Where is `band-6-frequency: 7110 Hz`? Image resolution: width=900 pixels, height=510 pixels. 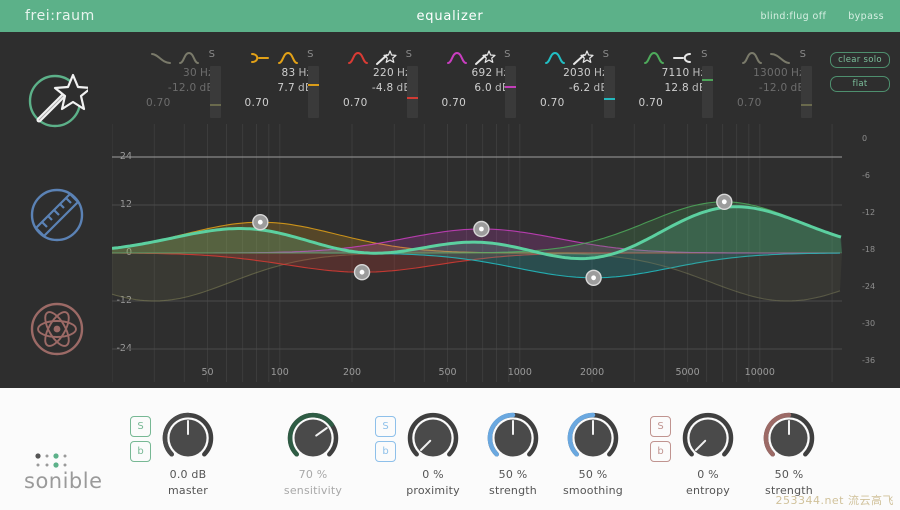
band-6-frequency: 7110 Hz is located at coordinates (670, 73).